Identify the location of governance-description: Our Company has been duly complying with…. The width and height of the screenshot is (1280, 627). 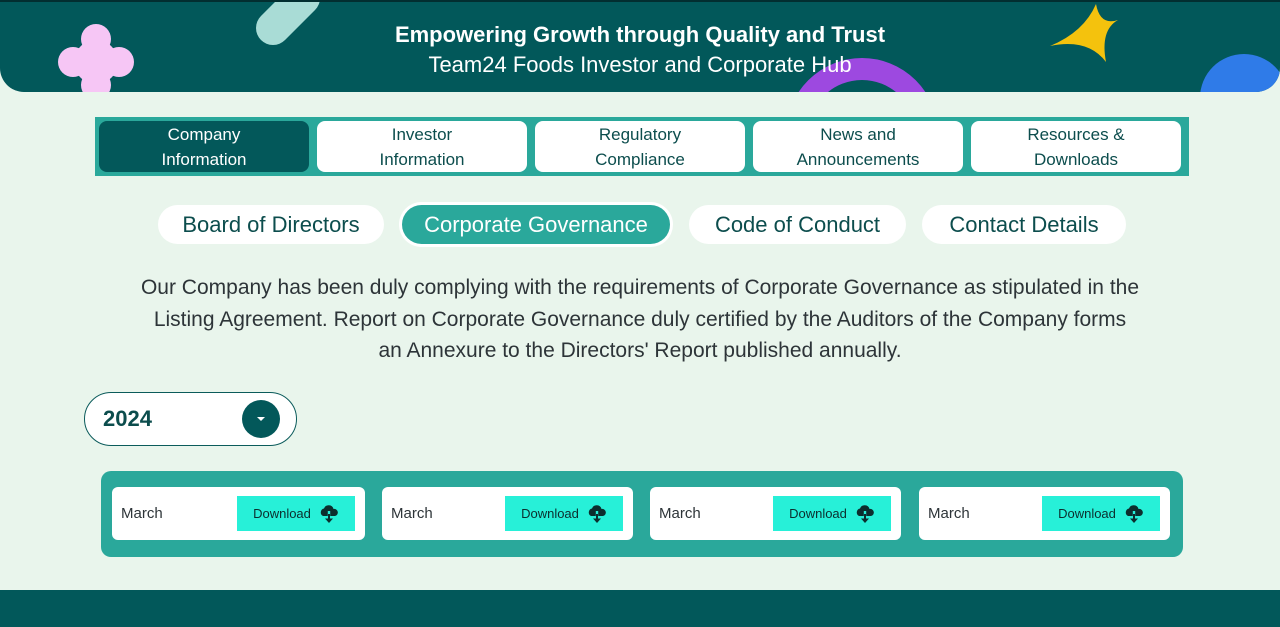
(640, 319).